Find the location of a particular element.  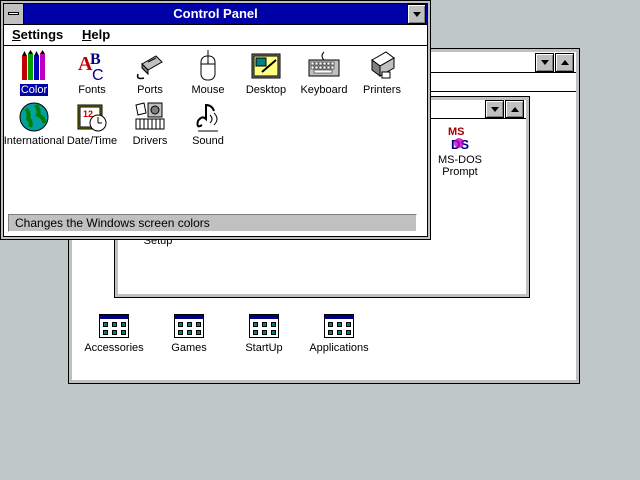

control-panel-titlebar: Control Panel is located at coordinates (215, 14).